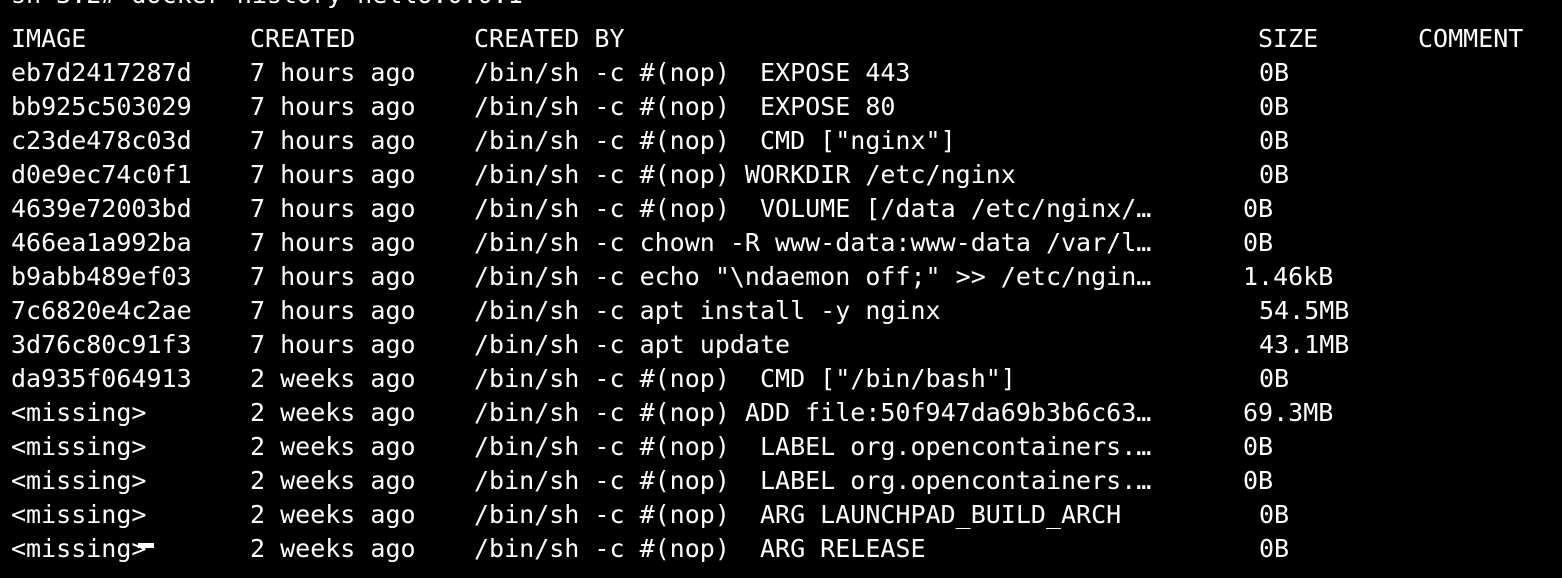  Describe the element at coordinates (1304, 310) in the screenshot. I see `cell-size: 54.5MB` at that location.